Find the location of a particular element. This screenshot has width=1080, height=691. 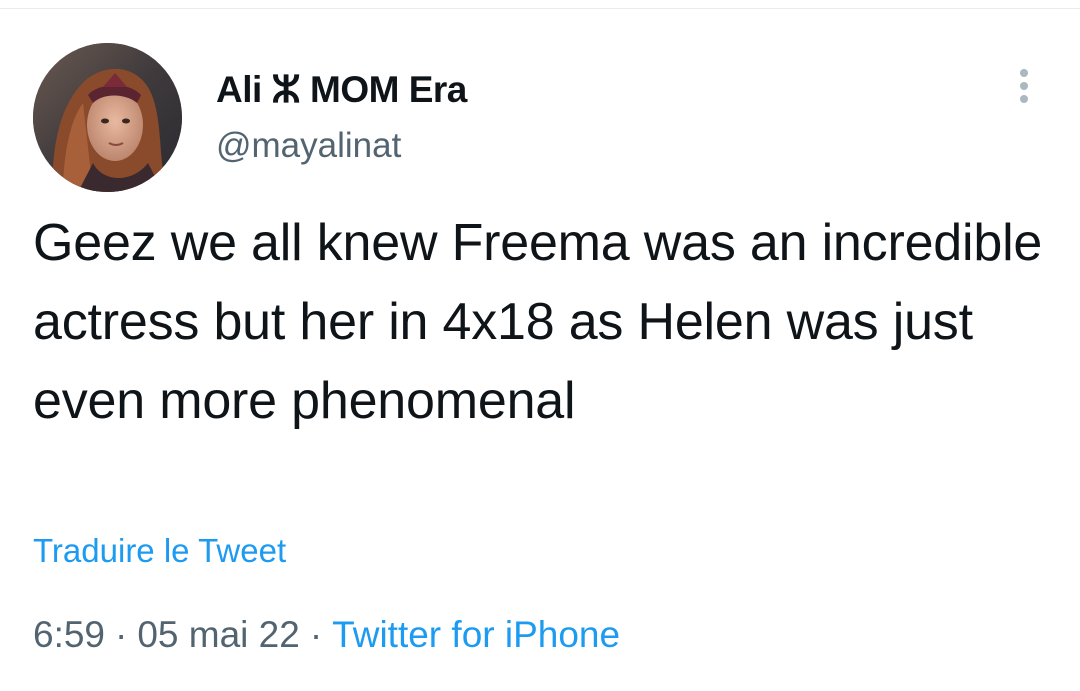

avatar-image is located at coordinates (107, 117).